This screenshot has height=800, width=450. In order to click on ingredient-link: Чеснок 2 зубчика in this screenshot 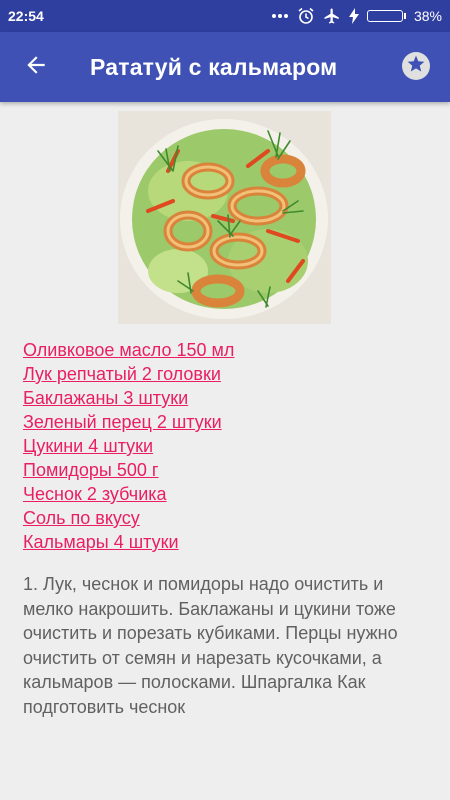, I will do `click(228, 494)`.